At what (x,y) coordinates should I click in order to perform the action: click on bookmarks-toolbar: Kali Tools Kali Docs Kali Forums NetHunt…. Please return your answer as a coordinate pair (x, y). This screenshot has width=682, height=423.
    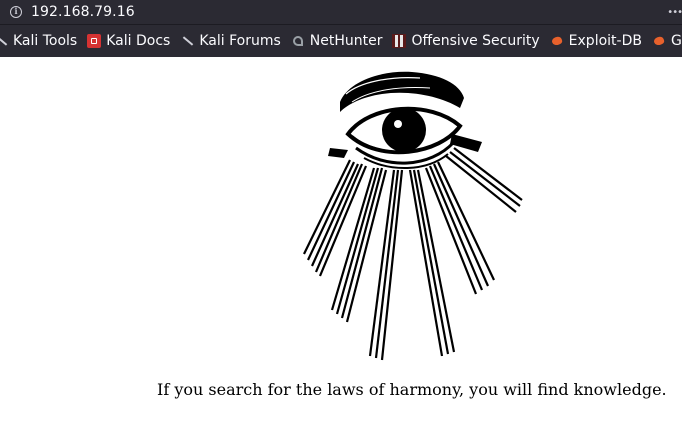
    Looking at the image, I should click on (341, 40).